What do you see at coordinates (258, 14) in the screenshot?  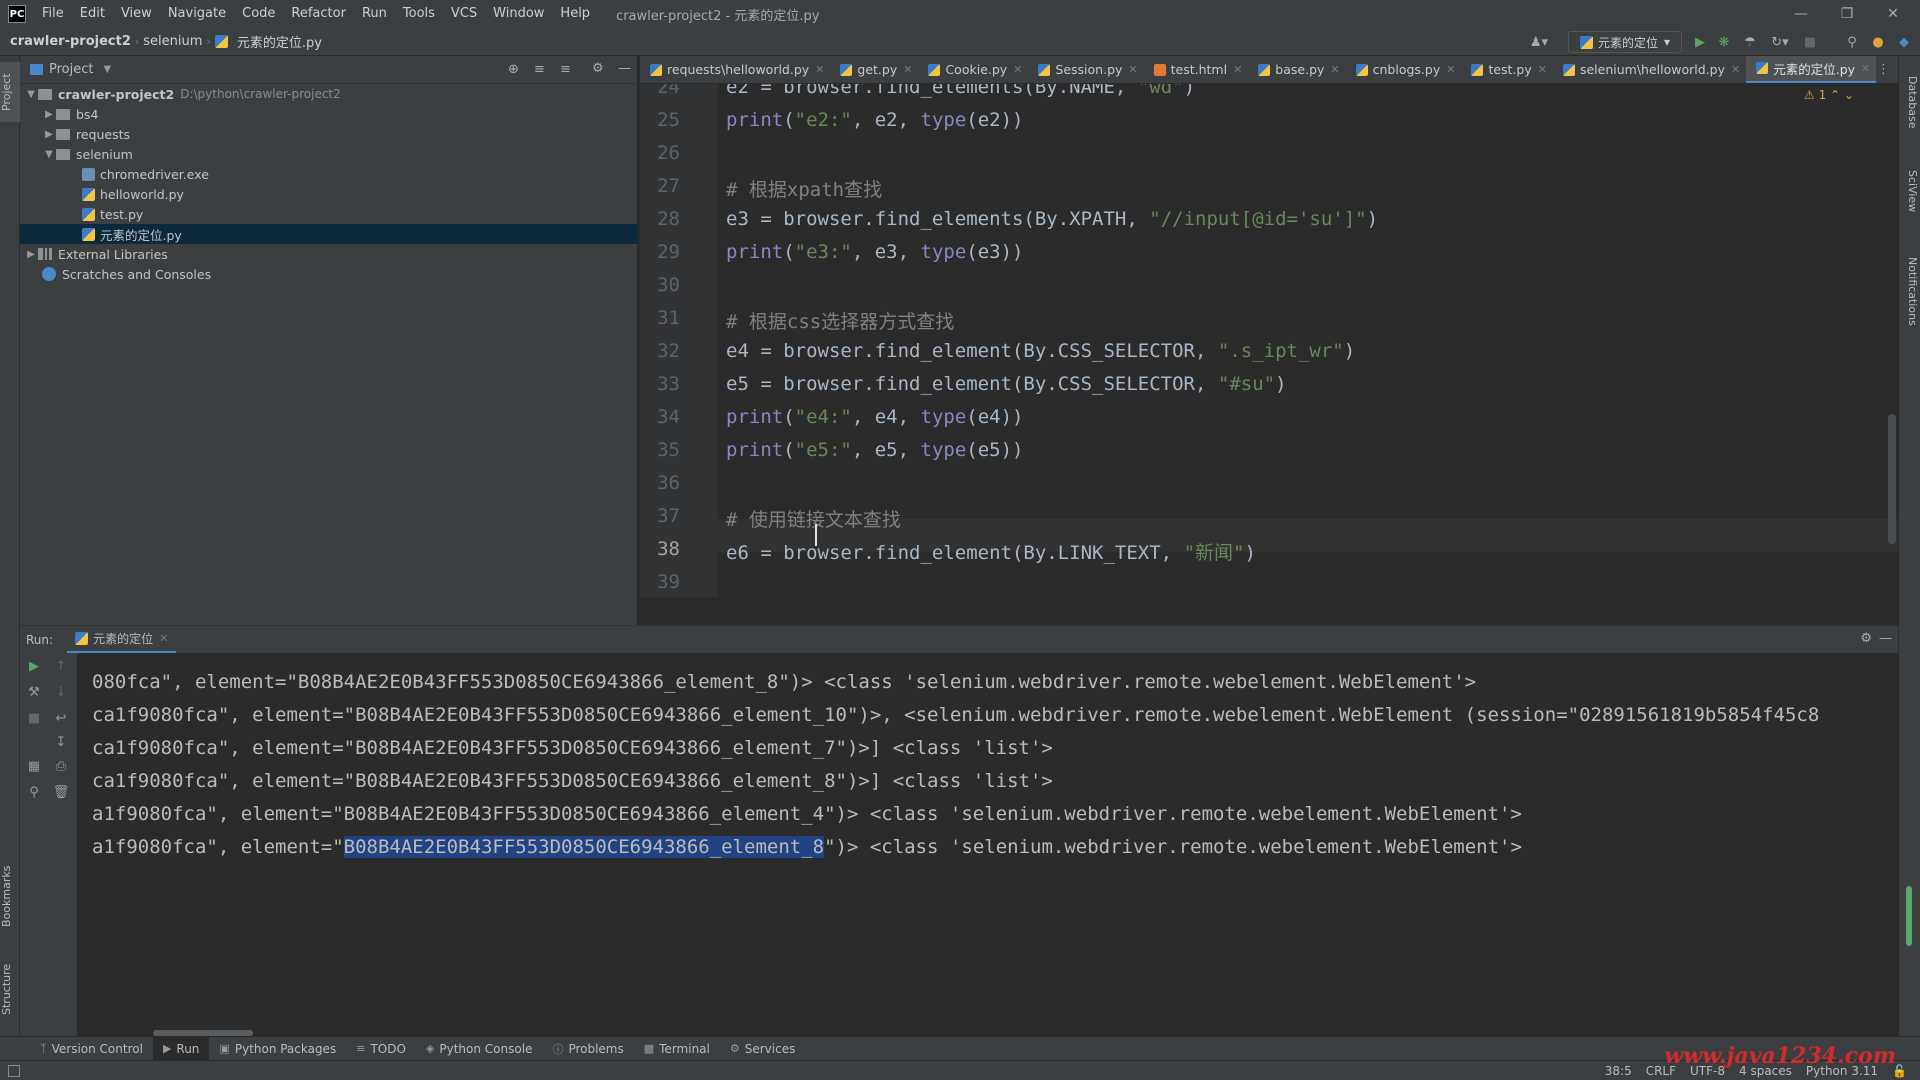 I see `menu-code: Code` at bounding box center [258, 14].